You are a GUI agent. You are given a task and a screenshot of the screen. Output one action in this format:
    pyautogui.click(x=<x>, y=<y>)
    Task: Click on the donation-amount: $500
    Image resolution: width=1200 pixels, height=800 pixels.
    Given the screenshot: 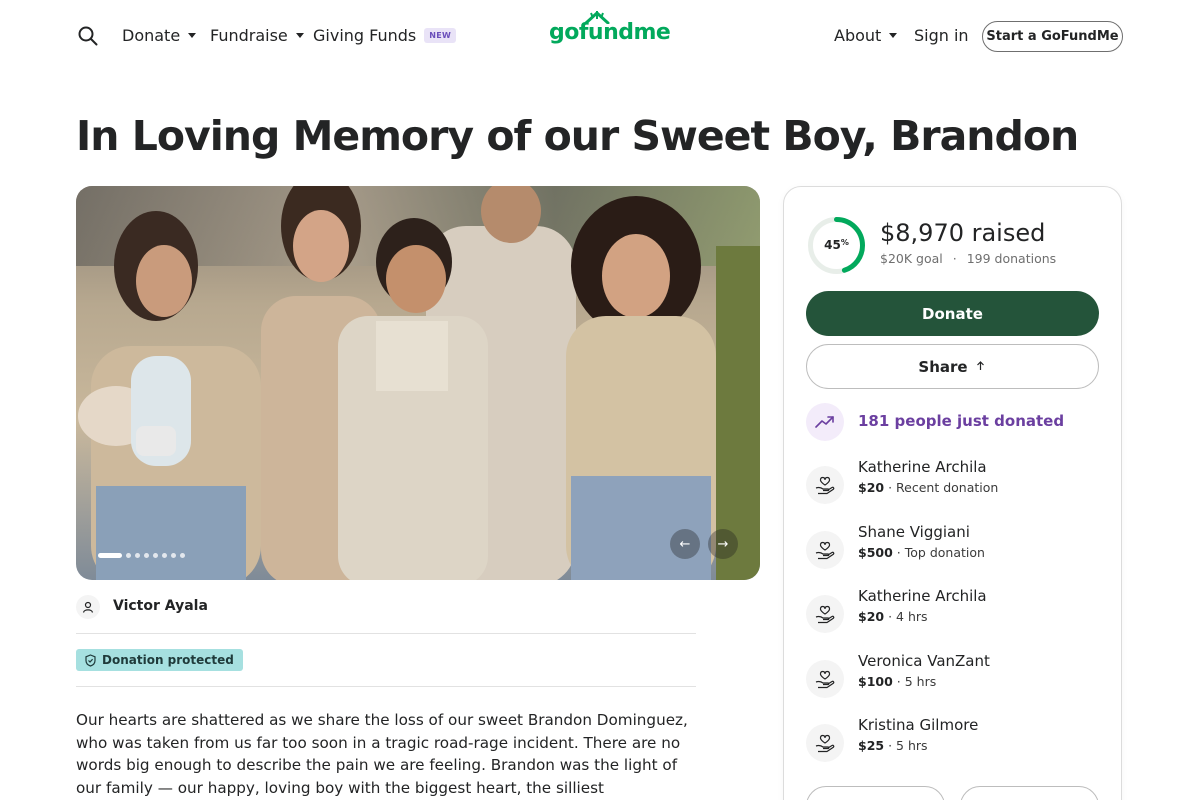 What is the action you would take?
    pyautogui.click(x=875, y=552)
    